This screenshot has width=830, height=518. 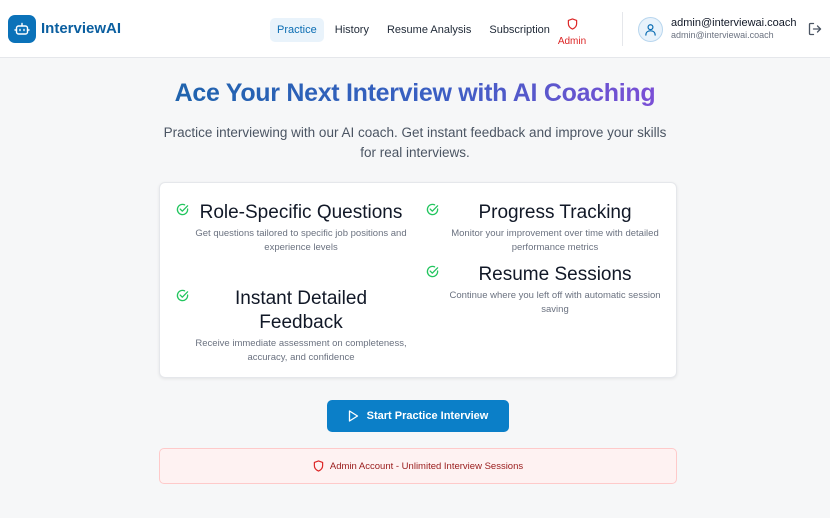 What do you see at coordinates (427, 416) in the screenshot?
I see `start-practice-label: Start Practice Interview` at bounding box center [427, 416].